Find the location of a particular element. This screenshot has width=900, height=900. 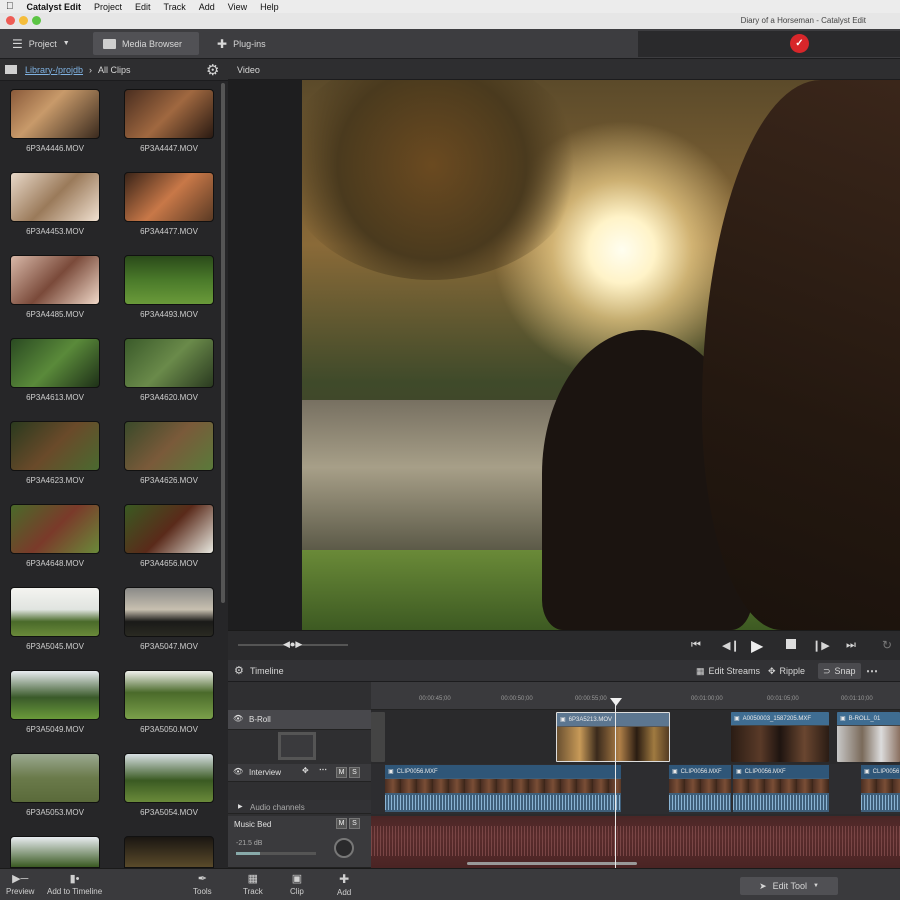

library-clip: 6P3A5045.MOV is located at coordinates (55, 619).